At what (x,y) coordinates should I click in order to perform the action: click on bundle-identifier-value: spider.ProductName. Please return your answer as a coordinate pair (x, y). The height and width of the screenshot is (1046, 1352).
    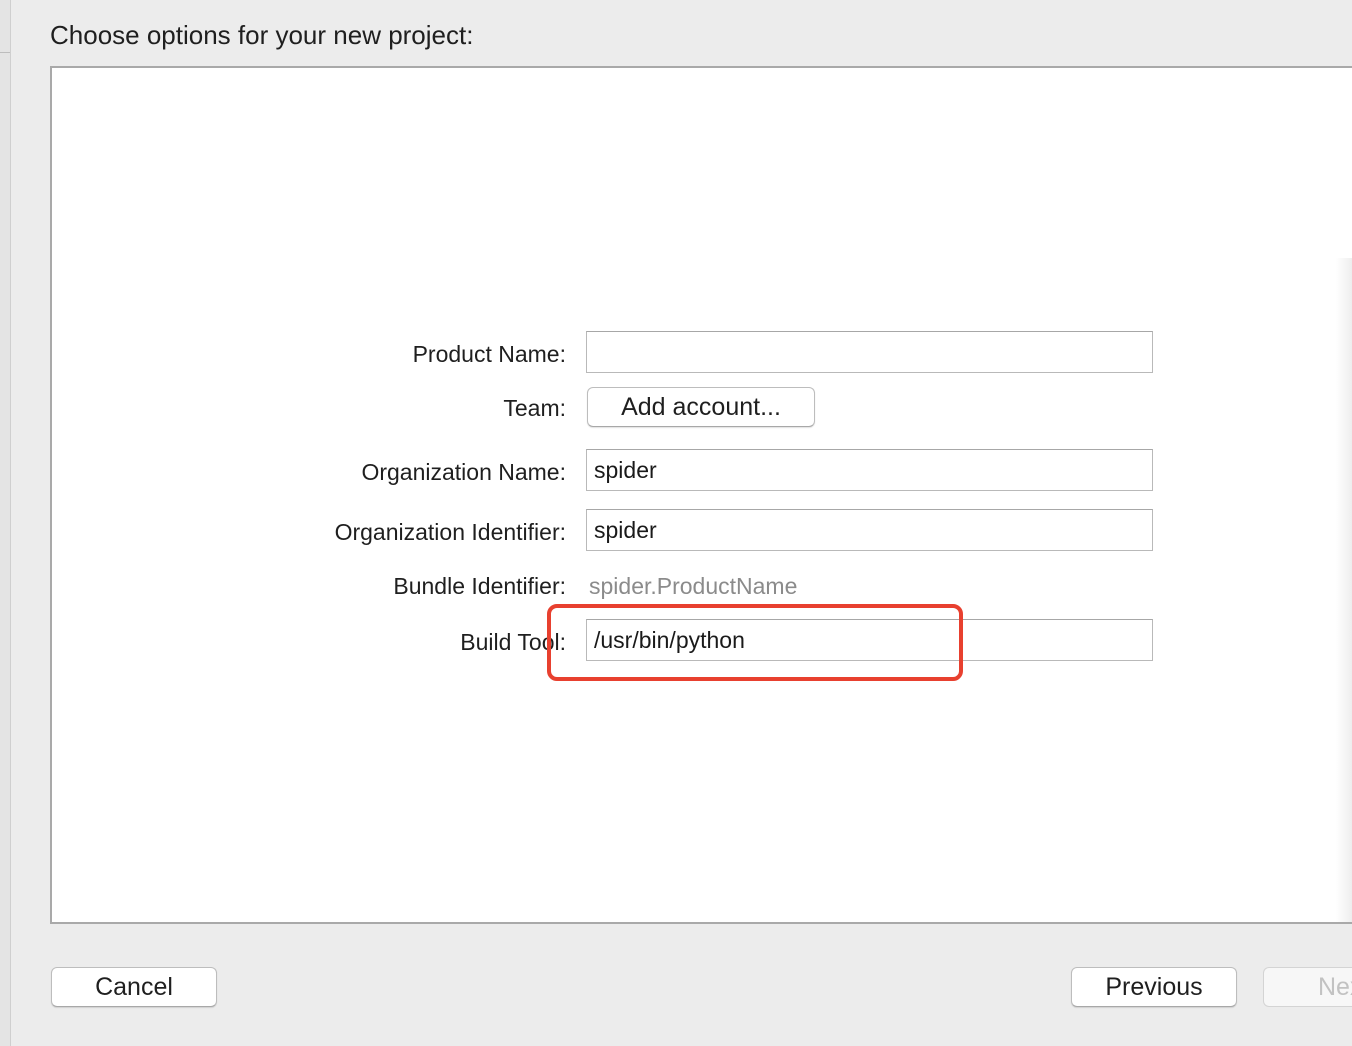
    Looking at the image, I should click on (693, 586).